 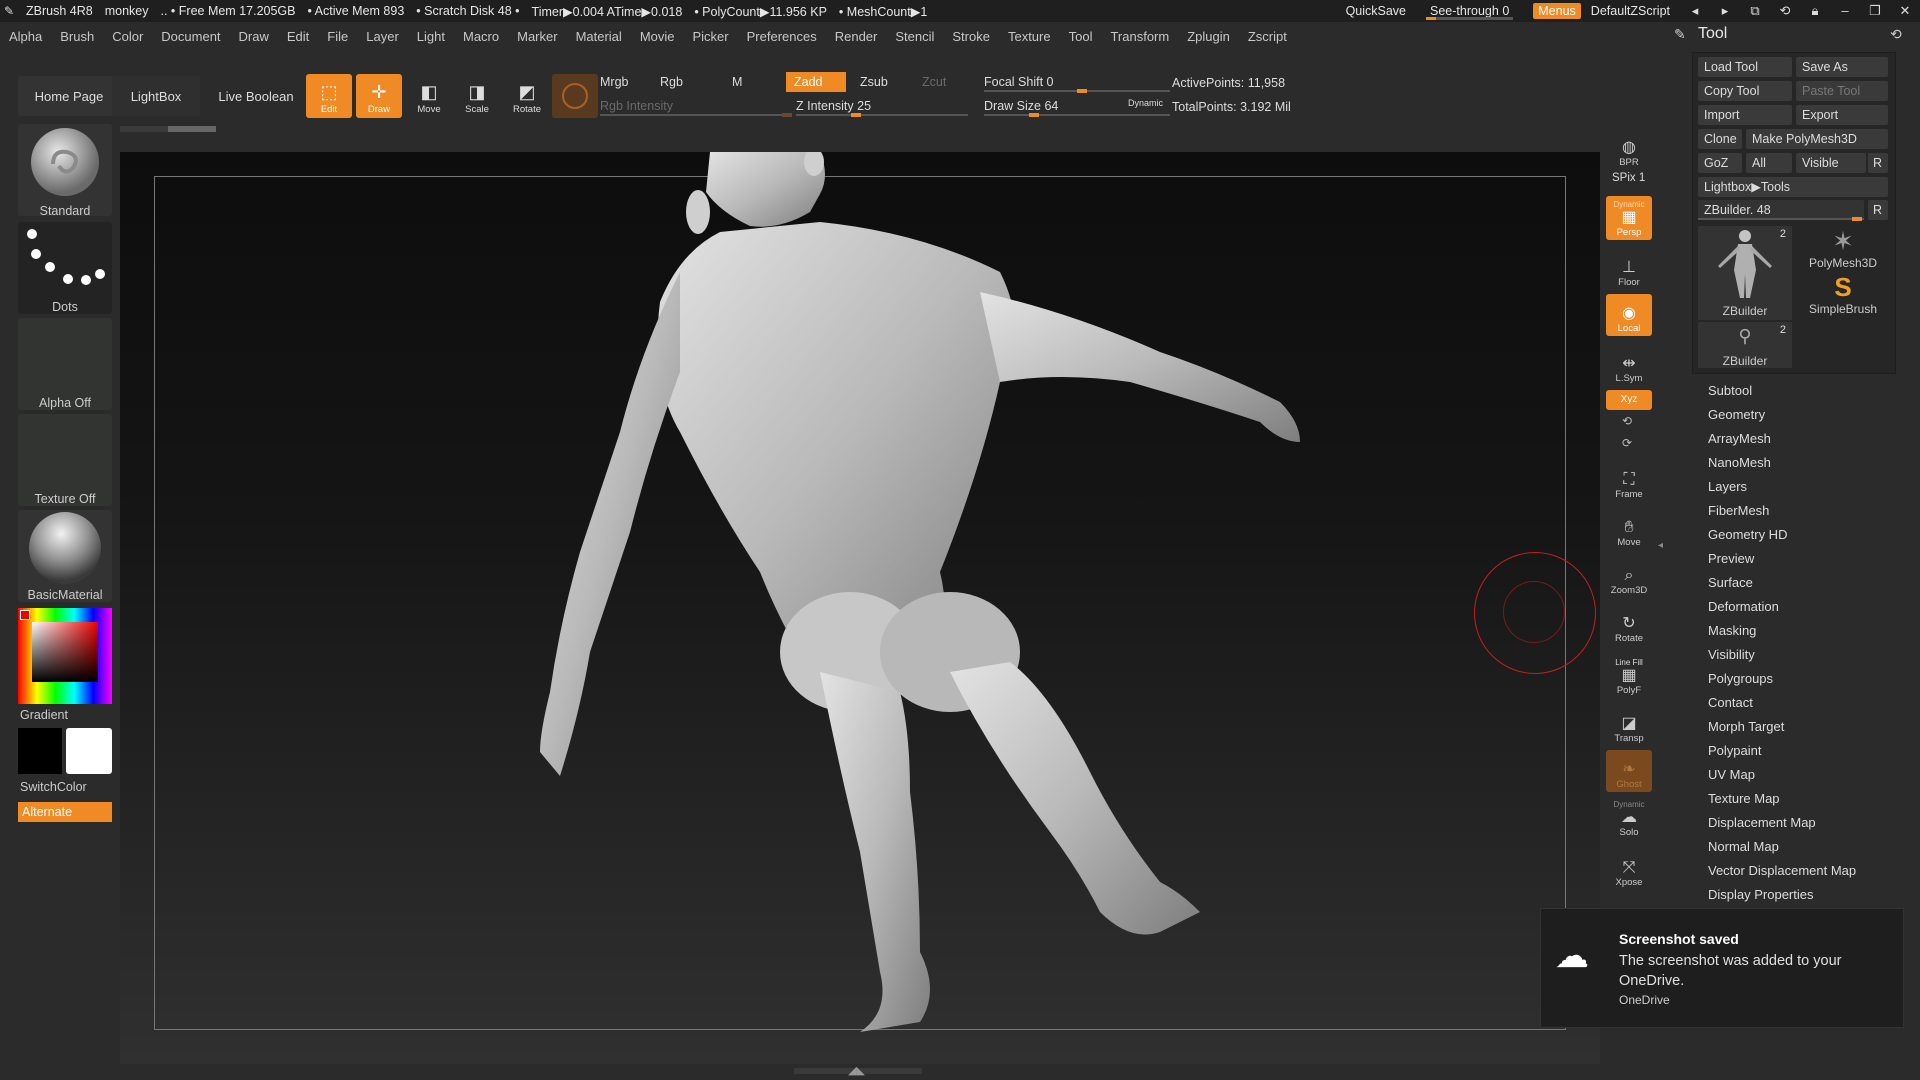 I want to click on live-boolean-button: Live Boolean, so click(x=256, y=96).